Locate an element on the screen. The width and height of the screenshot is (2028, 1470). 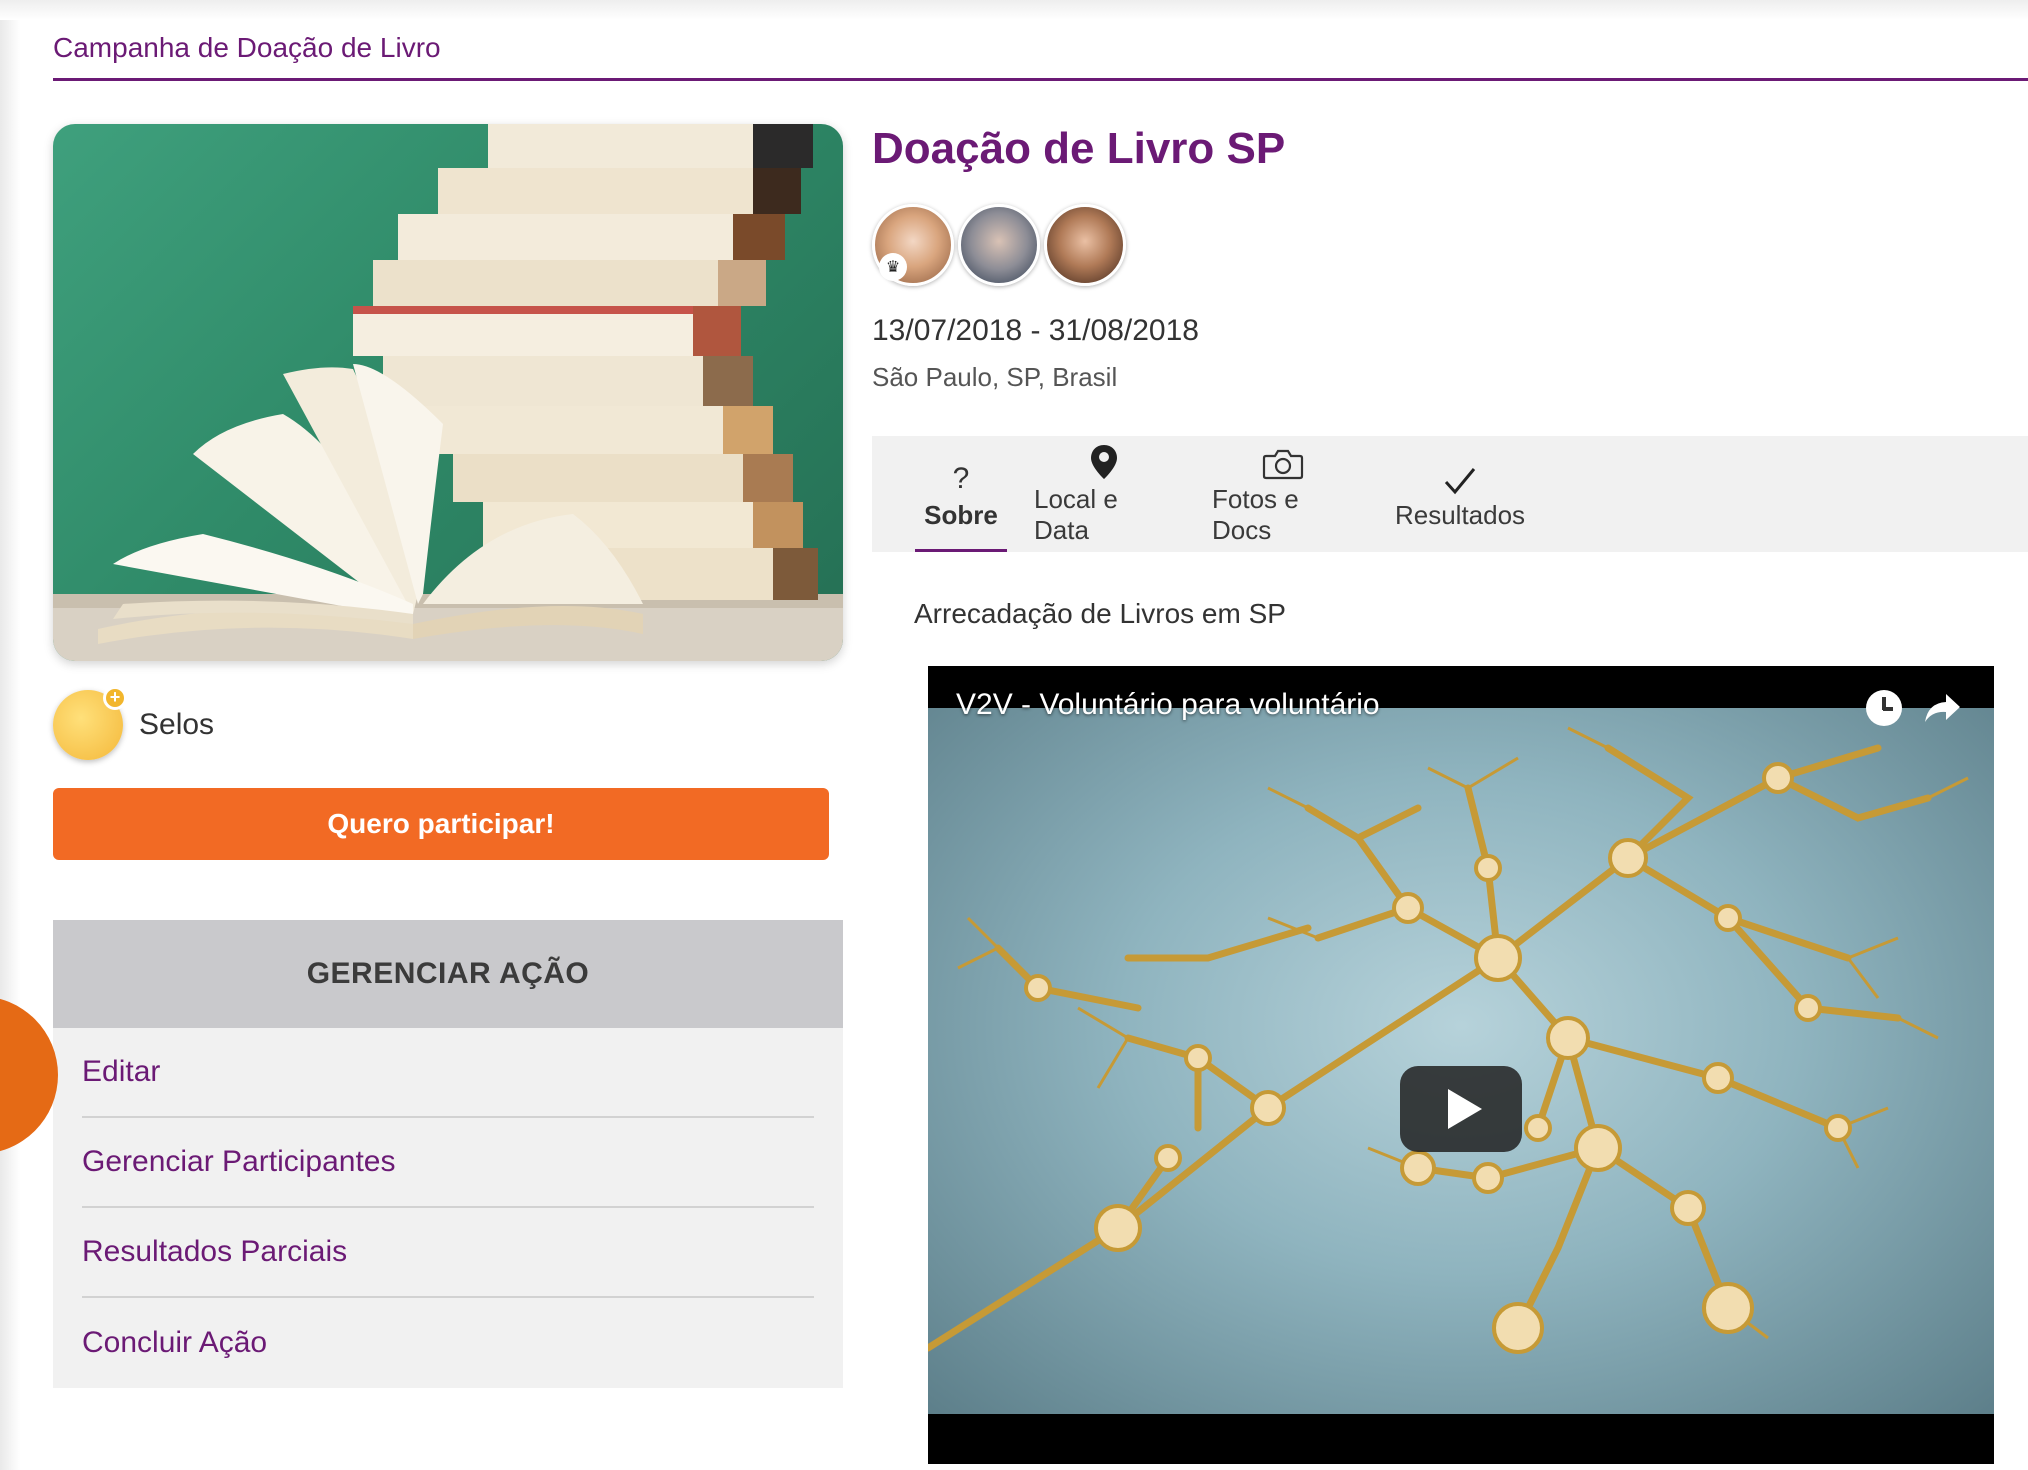
tab-about: ? Sobre is located at coordinates (961, 494).